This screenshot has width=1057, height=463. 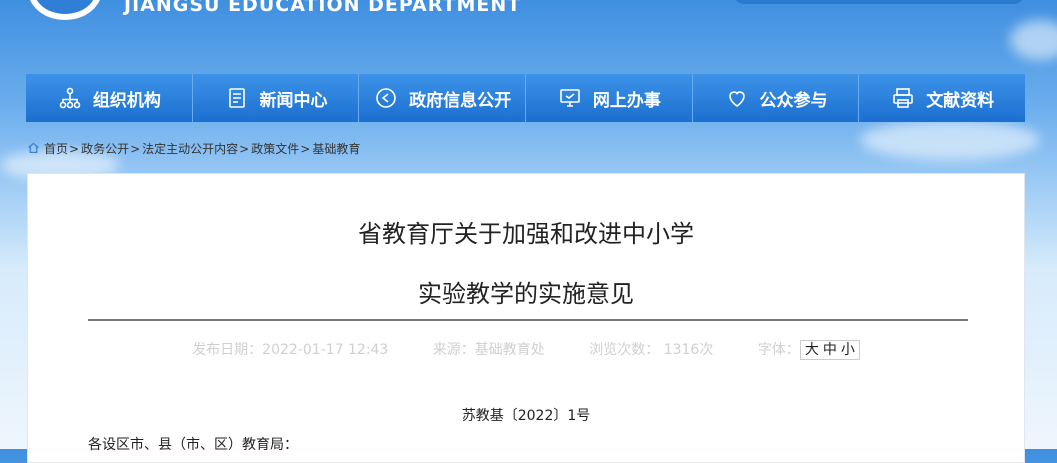 What do you see at coordinates (903, 98) in the screenshot?
I see `printer-icon` at bounding box center [903, 98].